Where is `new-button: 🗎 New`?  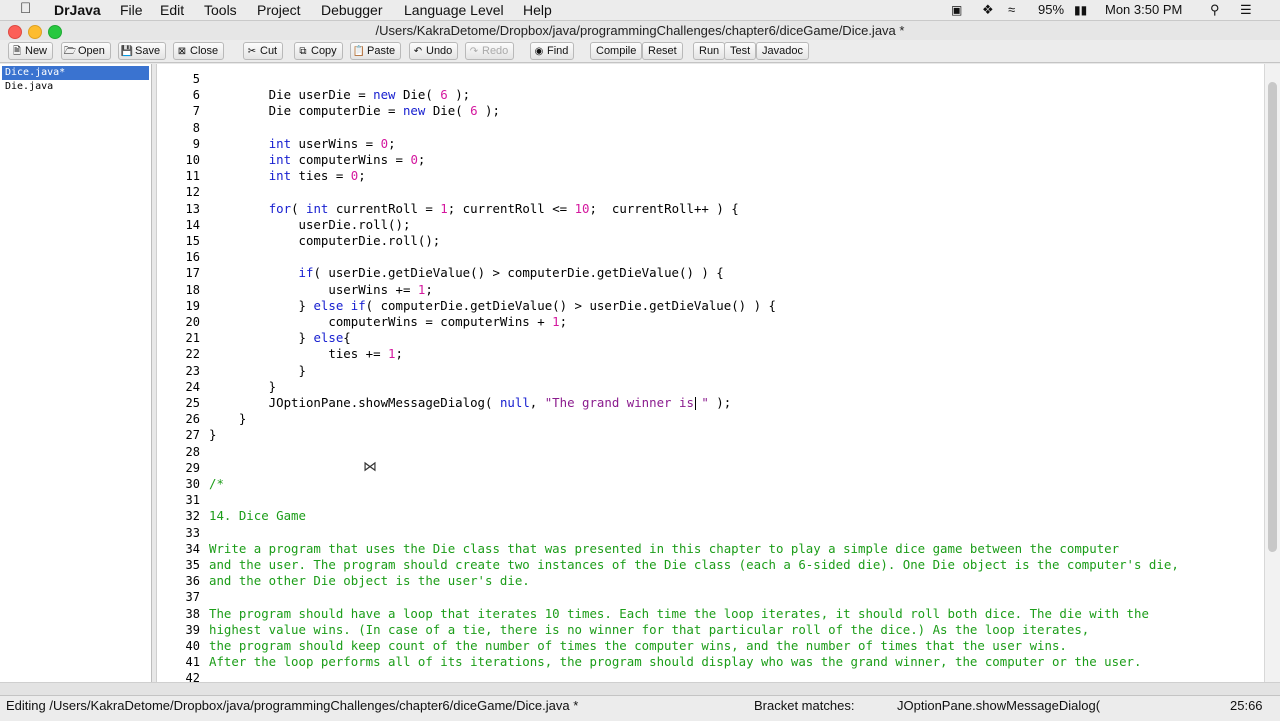
new-button: 🗎 New is located at coordinates (31, 51).